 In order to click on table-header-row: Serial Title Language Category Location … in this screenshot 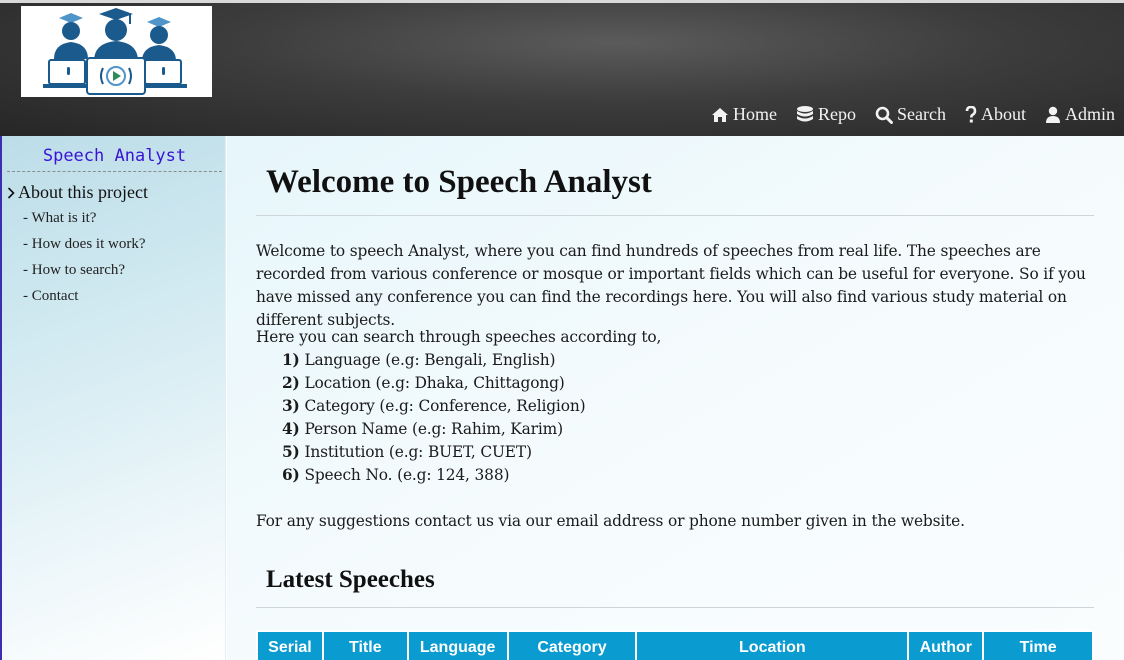, I will do `click(675, 645)`.